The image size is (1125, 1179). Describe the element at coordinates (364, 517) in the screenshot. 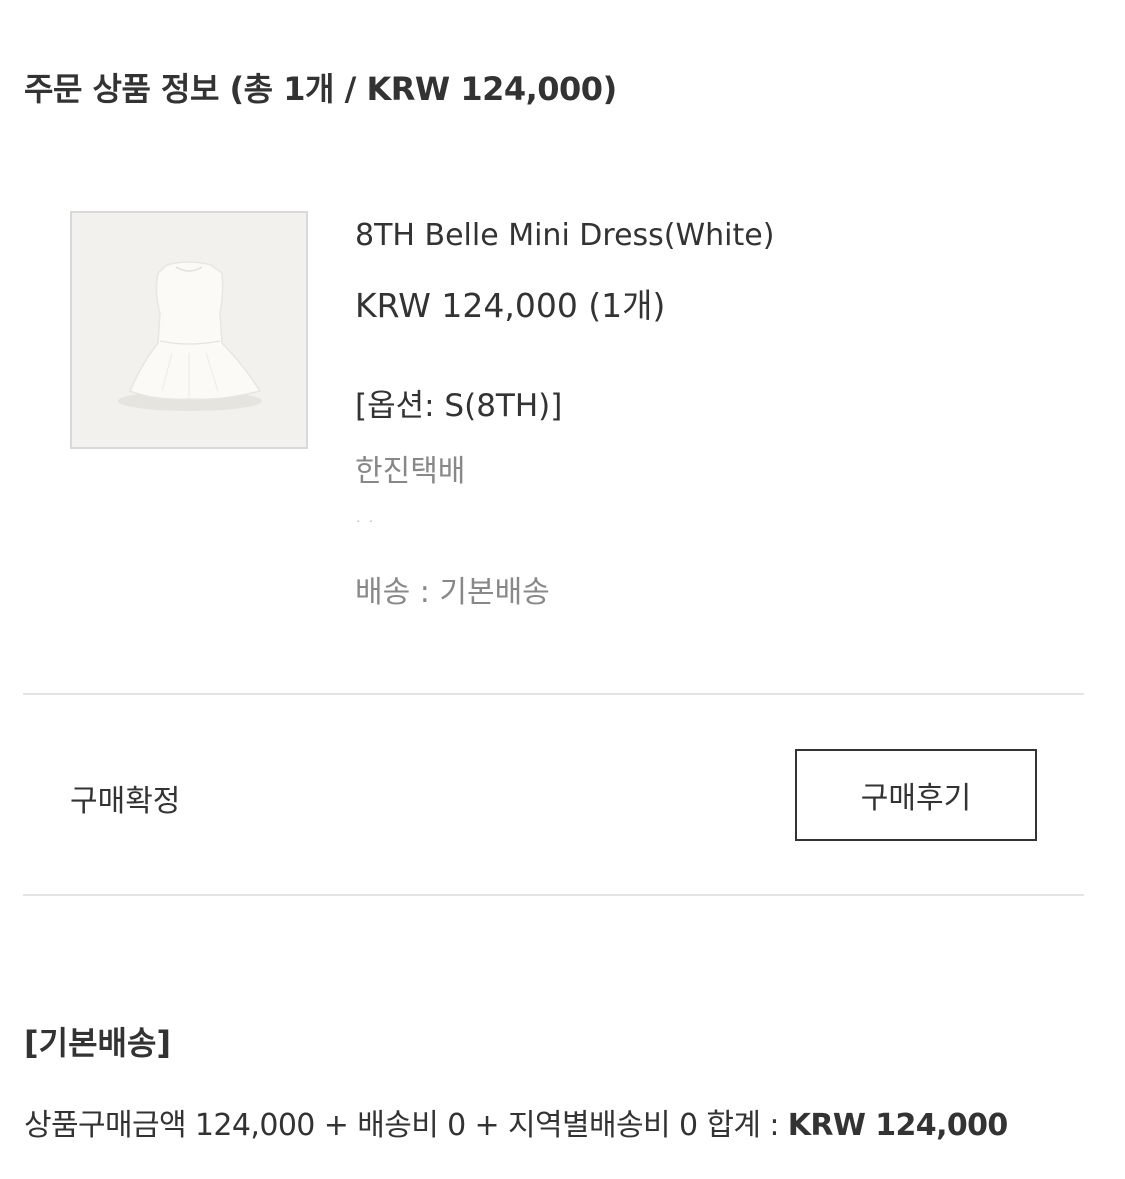

I see `tracking-number: · ·` at that location.